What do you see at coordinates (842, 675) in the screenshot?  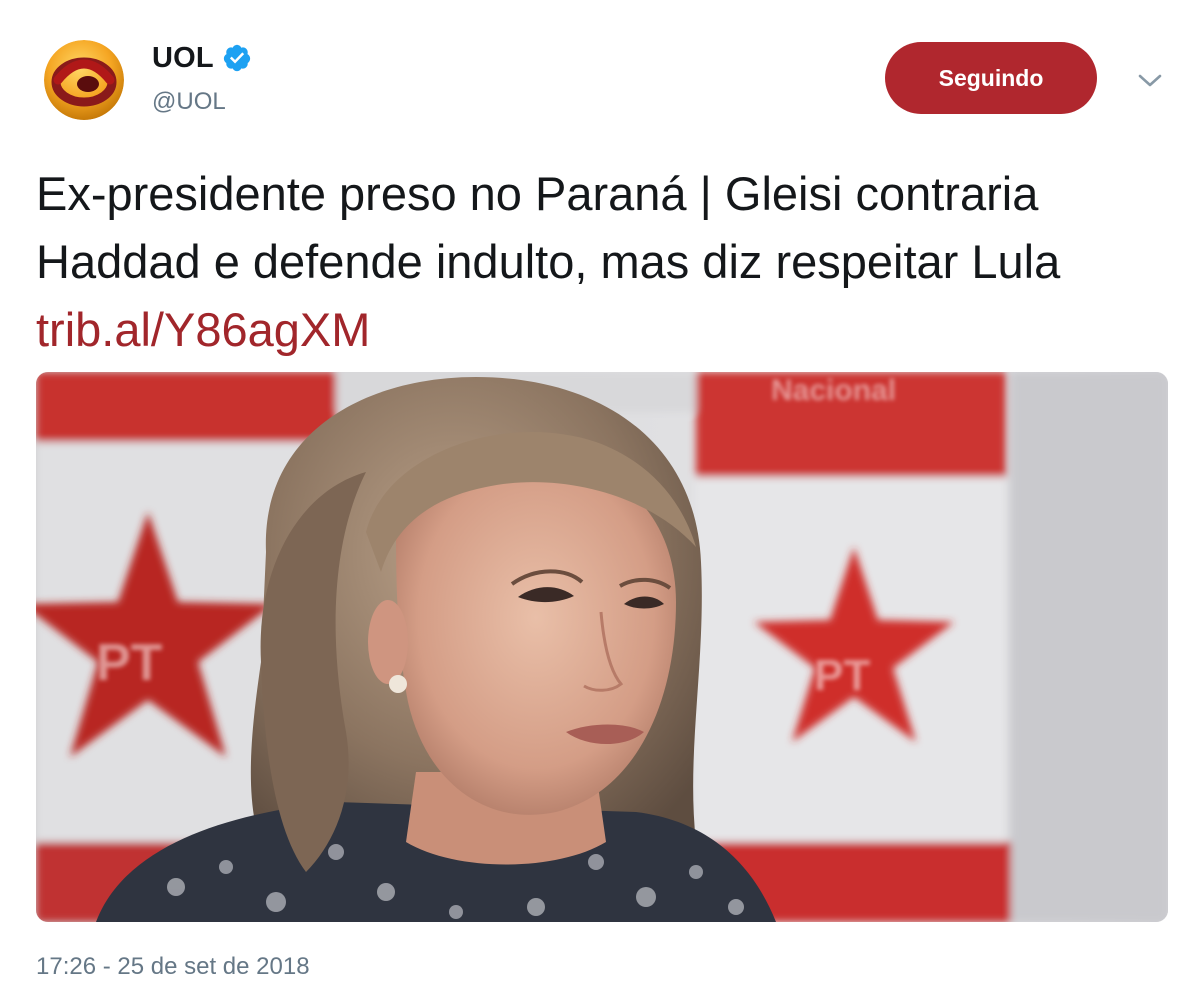 I see `pt-star-right-label: PT` at bounding box center [842, 675].